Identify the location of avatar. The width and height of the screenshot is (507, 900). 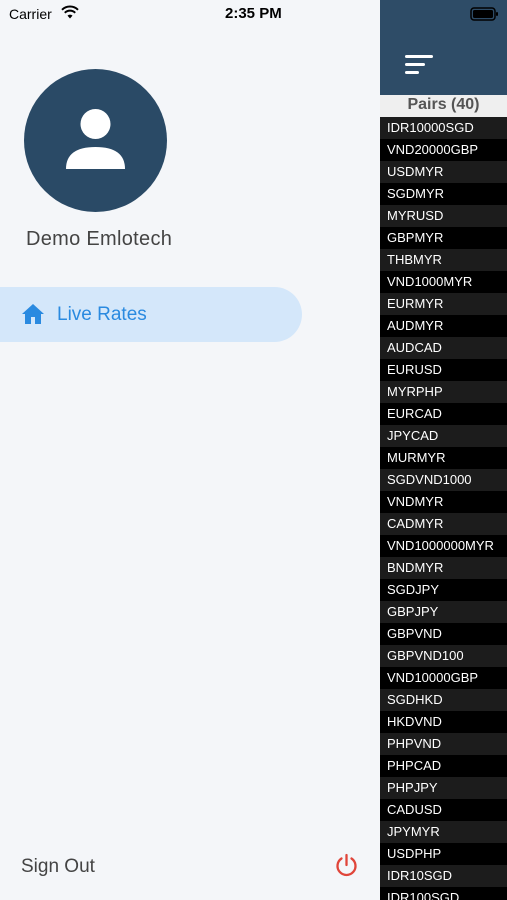
(95, 140).